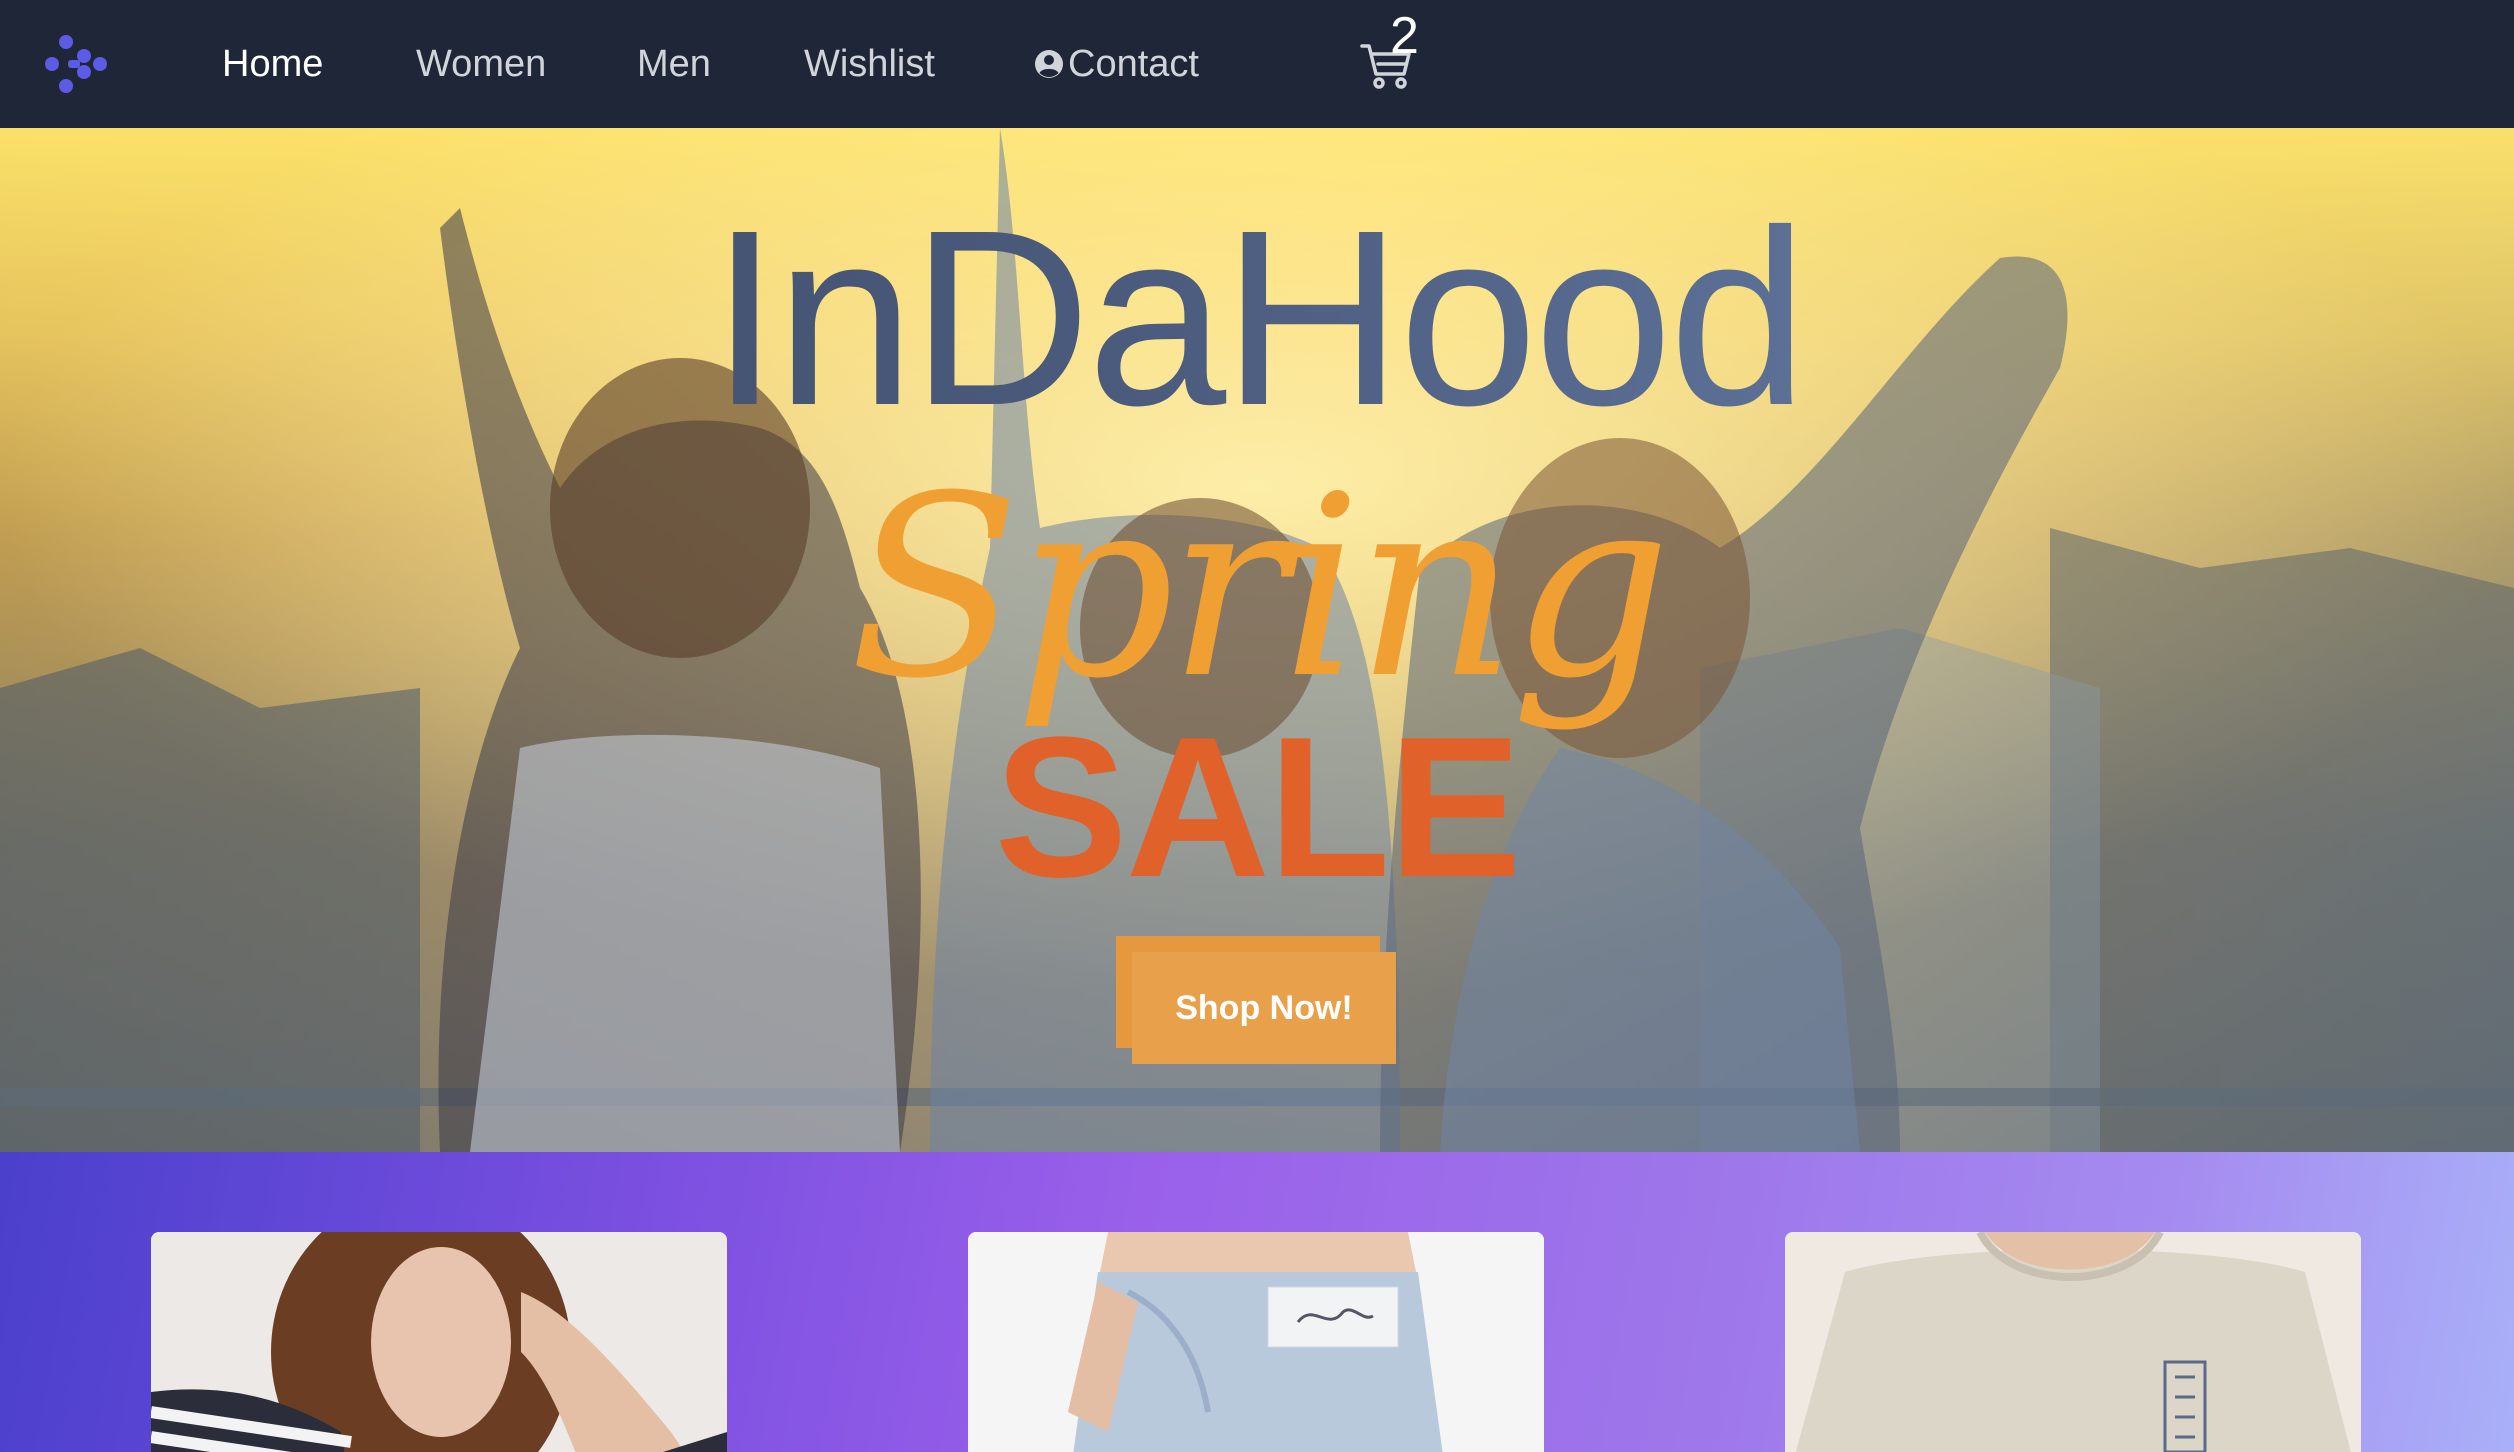 This screenshot has height=1452, width=2514. Describe the element at coordinates (869, 64) in the screenshot. I see `nav-wishlist-link: Wishlist` at that location.